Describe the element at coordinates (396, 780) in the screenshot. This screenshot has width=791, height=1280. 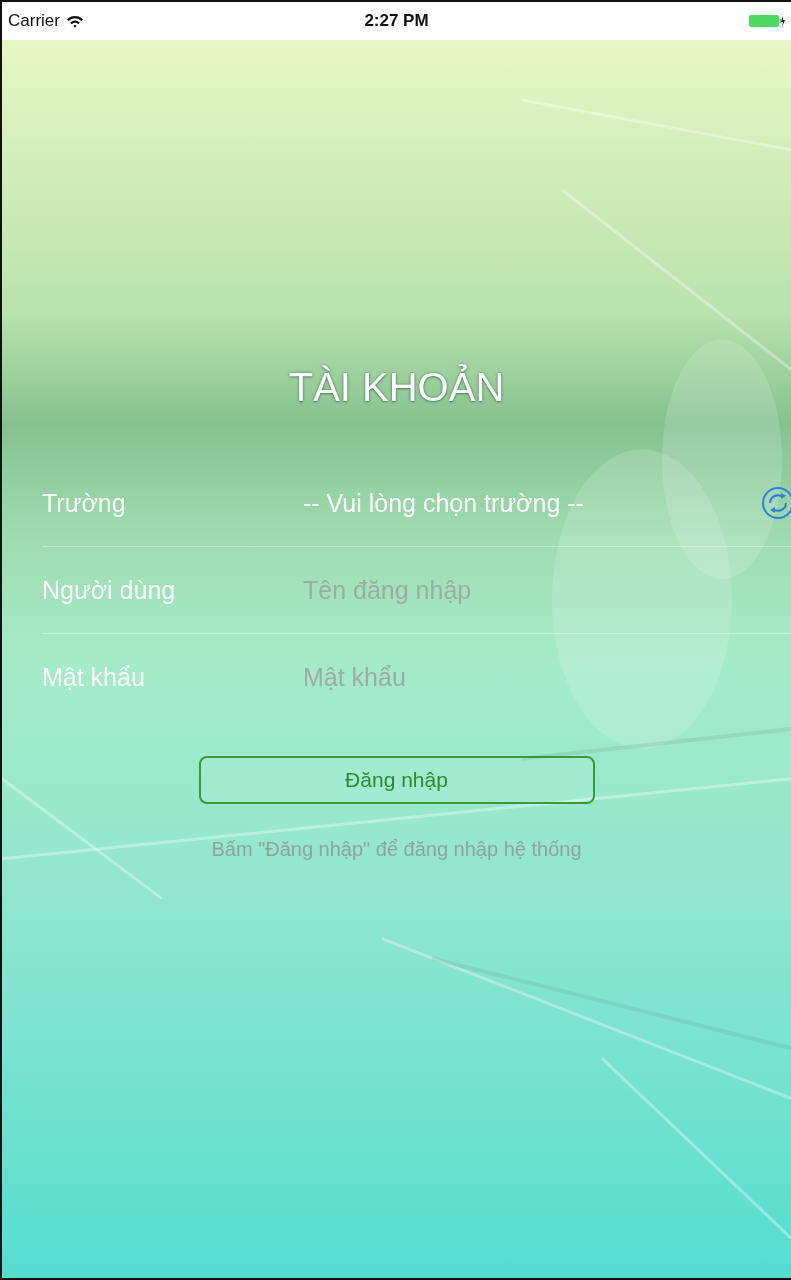
I see `login-button: Đăng nhập` at that location.